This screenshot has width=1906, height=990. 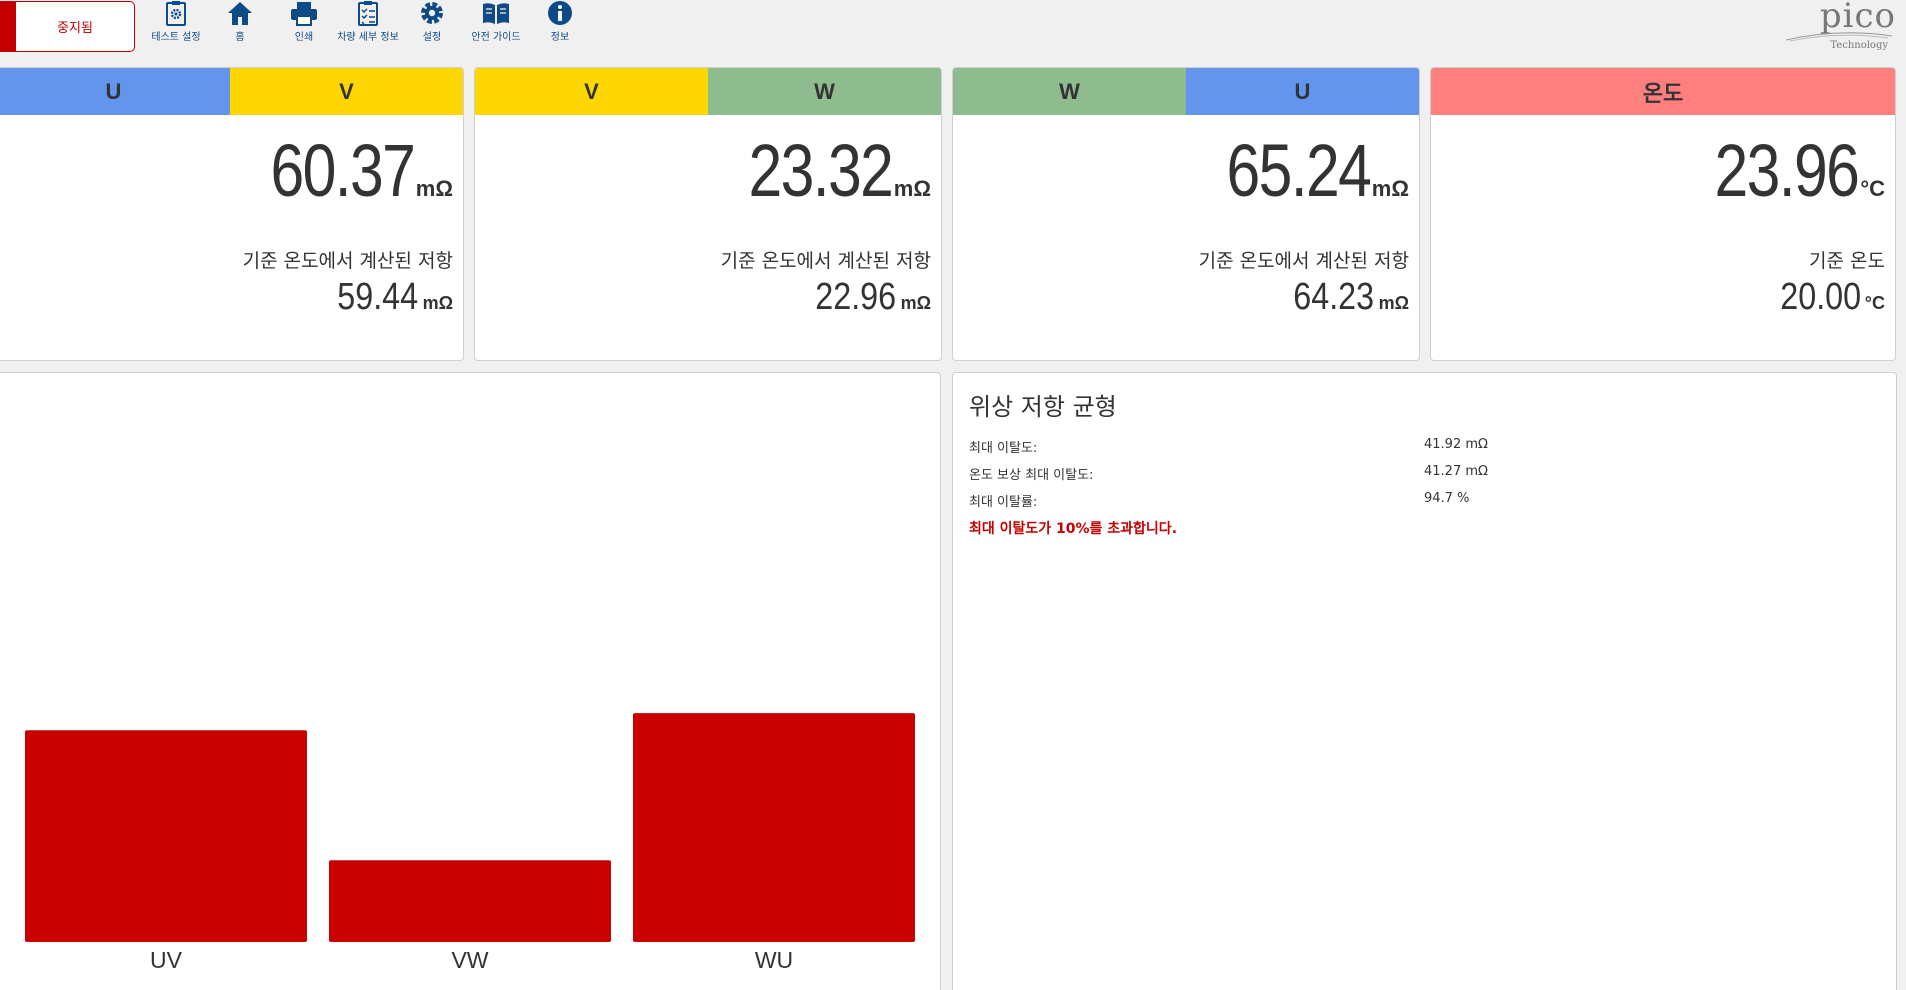 What do you see at coordinates (496, 37) in the screenshot?
I see `safety-guide-label: 안전 가이드` at bounding box center [496, 37].